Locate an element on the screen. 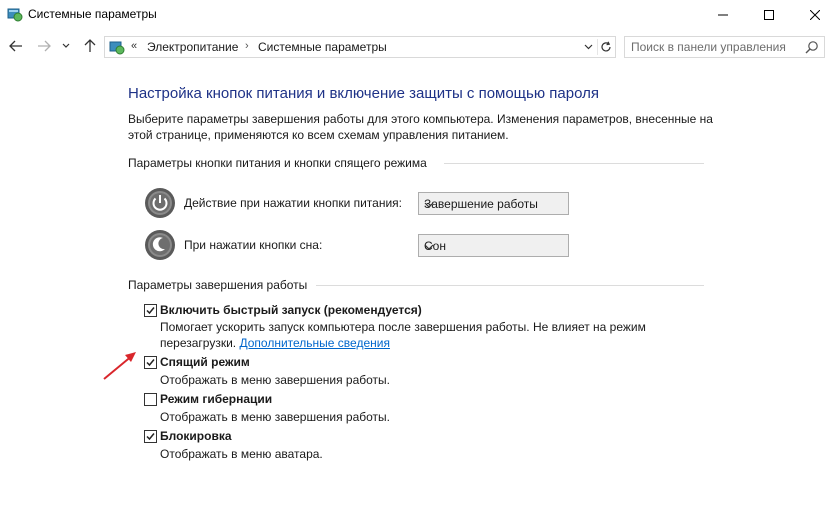  search-box is located at coordinates (724, 47).